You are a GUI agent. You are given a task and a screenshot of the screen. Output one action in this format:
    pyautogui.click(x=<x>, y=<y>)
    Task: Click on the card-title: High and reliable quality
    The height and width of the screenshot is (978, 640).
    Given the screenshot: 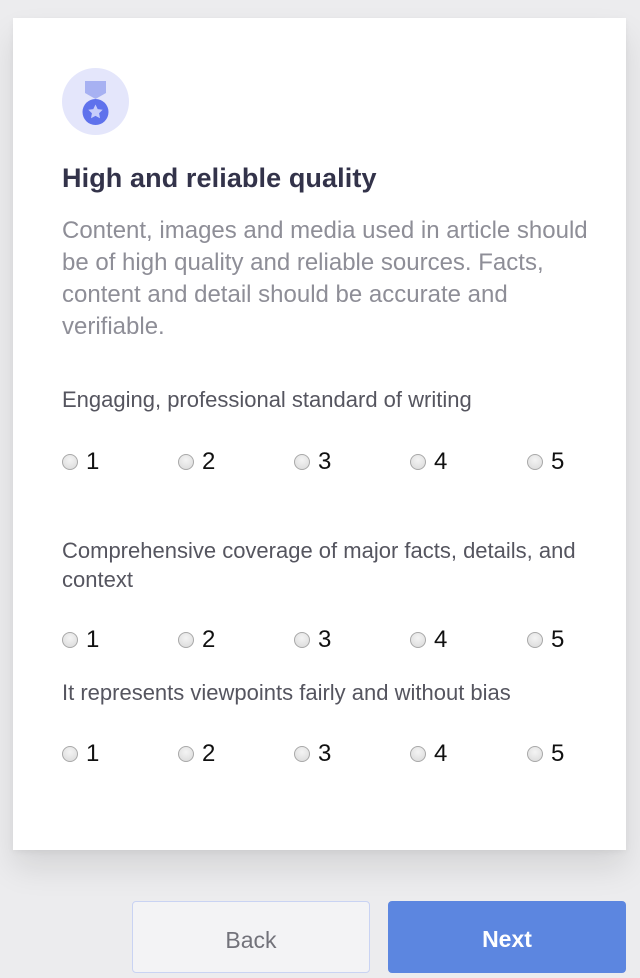 What is the action you would take?
    pyautogui.click(x=219, y=178)
    